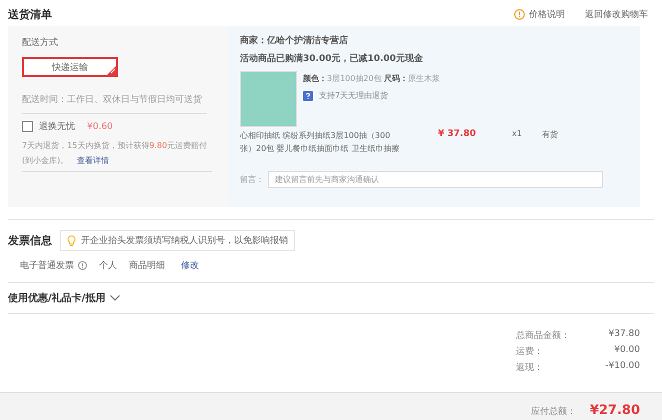 The width and height of the screenshot is (662, 420). I want to click on back-to-cart-link: 返回修改购物车, so click(616, 14).